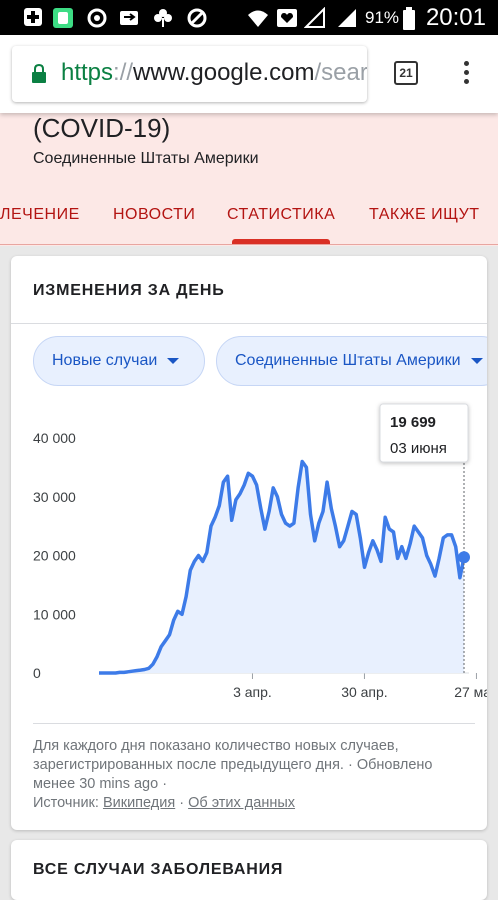  I want to click on heart-icon, so click(287, 18).